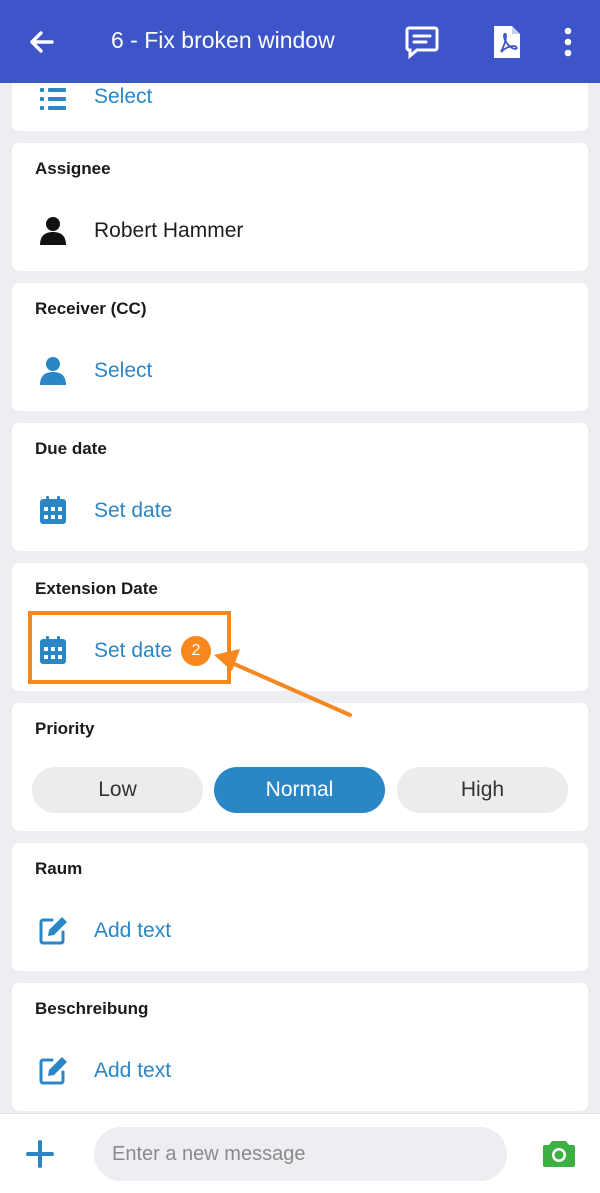 This screenshot has height=1193, width=600. Describe the element at coordinates (42, 42) in the screenshot. I see `back-arrow-icon` at that location.